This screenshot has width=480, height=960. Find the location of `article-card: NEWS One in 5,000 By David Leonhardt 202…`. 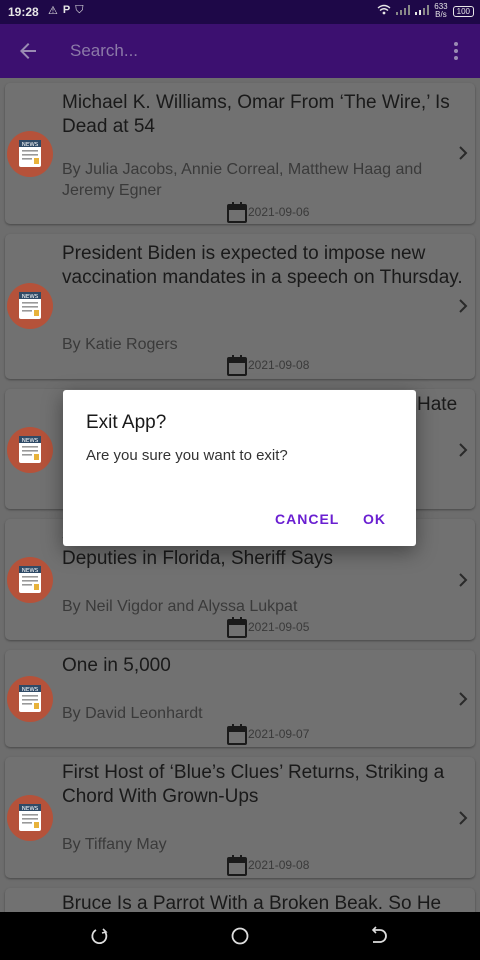

article-card: NEWS One in 5,000 By David Leonhardt 202… is located at coordinates (240, 698).